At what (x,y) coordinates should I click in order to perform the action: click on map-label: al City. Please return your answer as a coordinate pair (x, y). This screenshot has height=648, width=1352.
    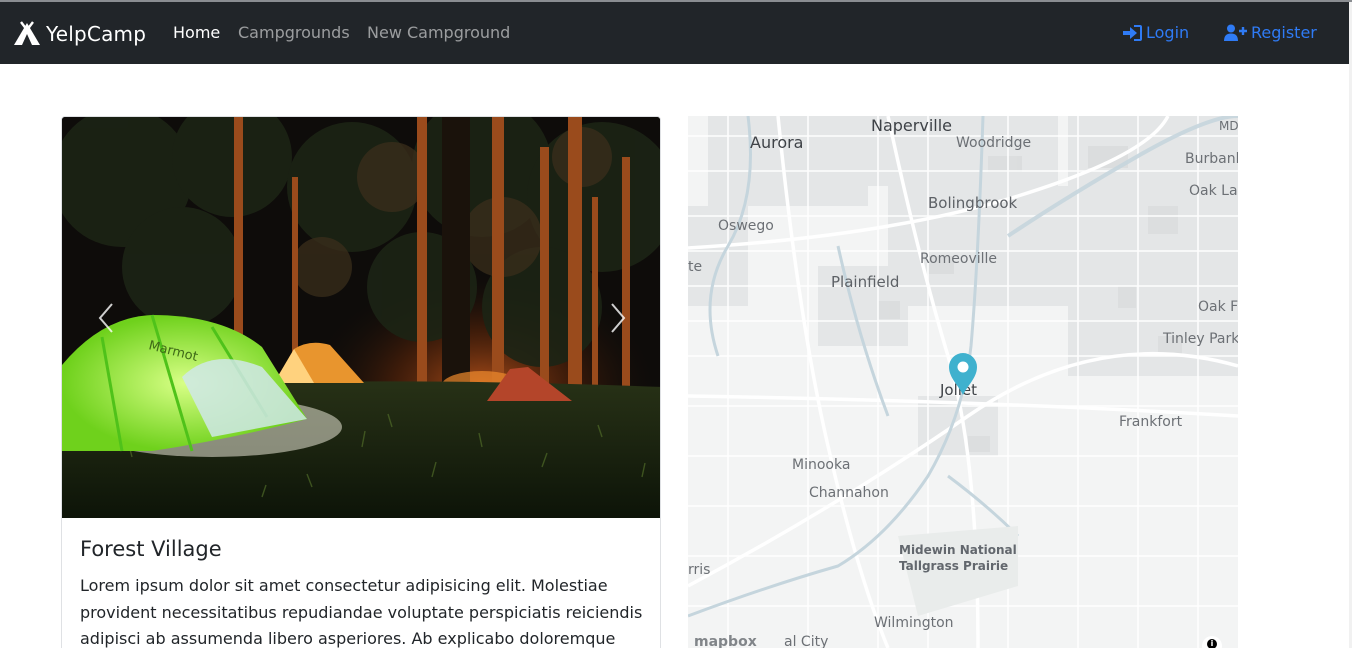
    Looking at the image, I should click on (806, 641).